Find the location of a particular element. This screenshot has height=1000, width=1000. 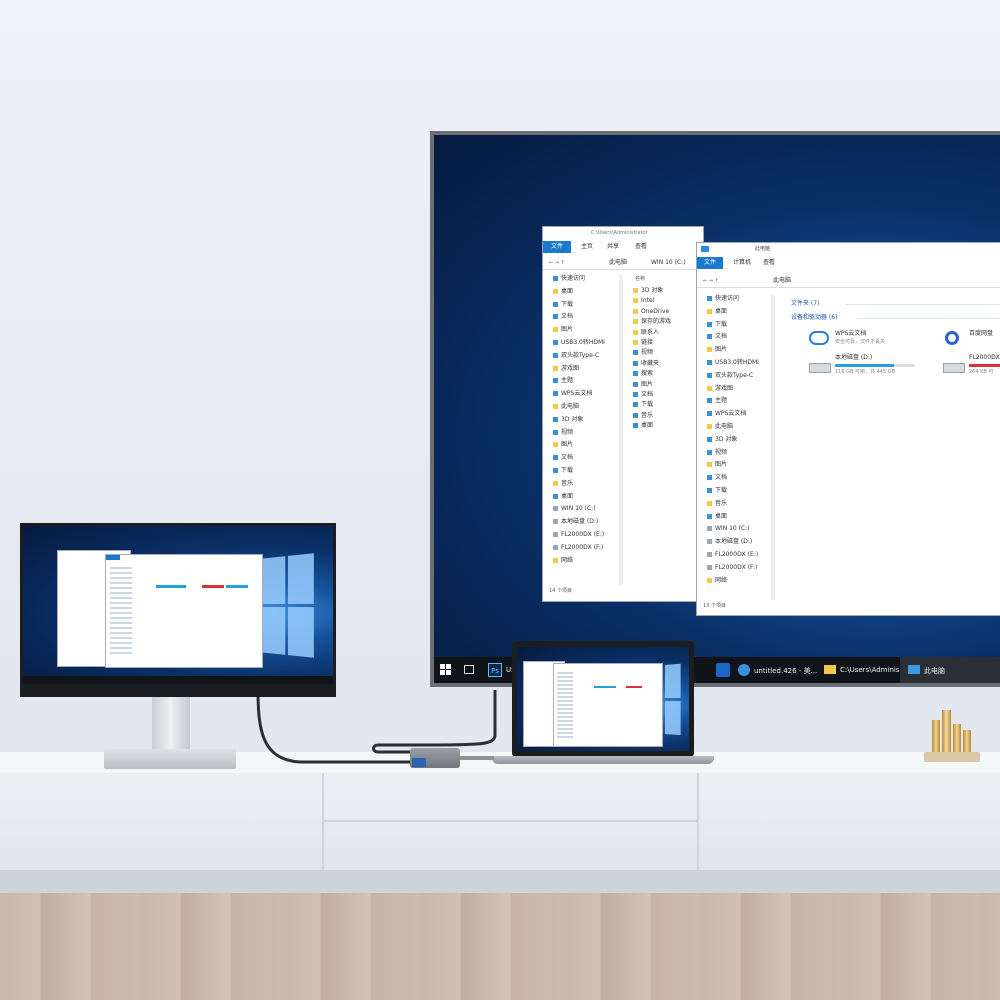

drive-d: 本地磁盘 (D:) 116 GB 可用，共 445 GB is located at coordinates (864, 368).